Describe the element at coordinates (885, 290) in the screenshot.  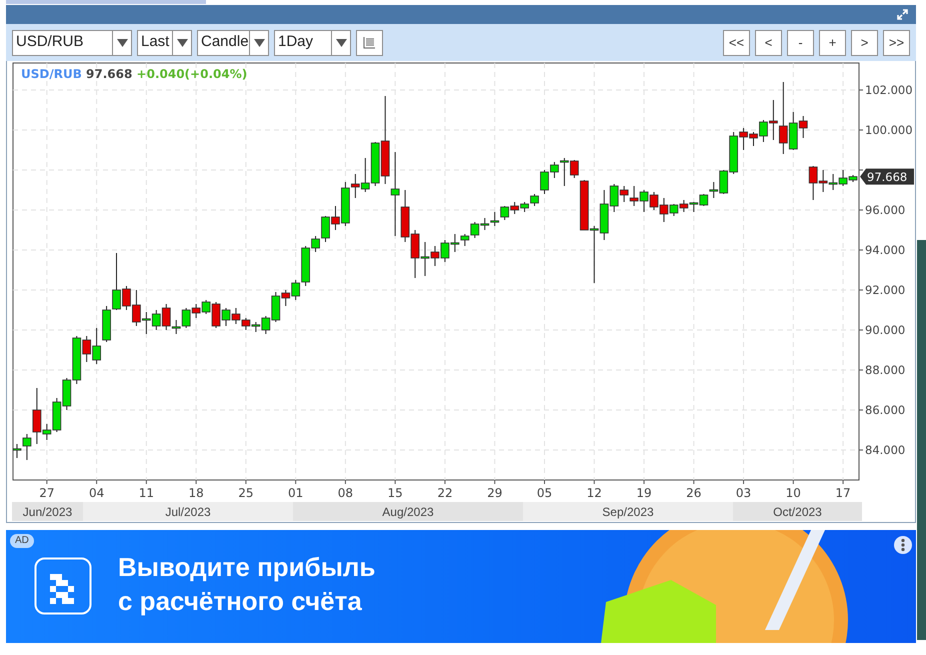
I see `axis-label: 92.000` at that location.